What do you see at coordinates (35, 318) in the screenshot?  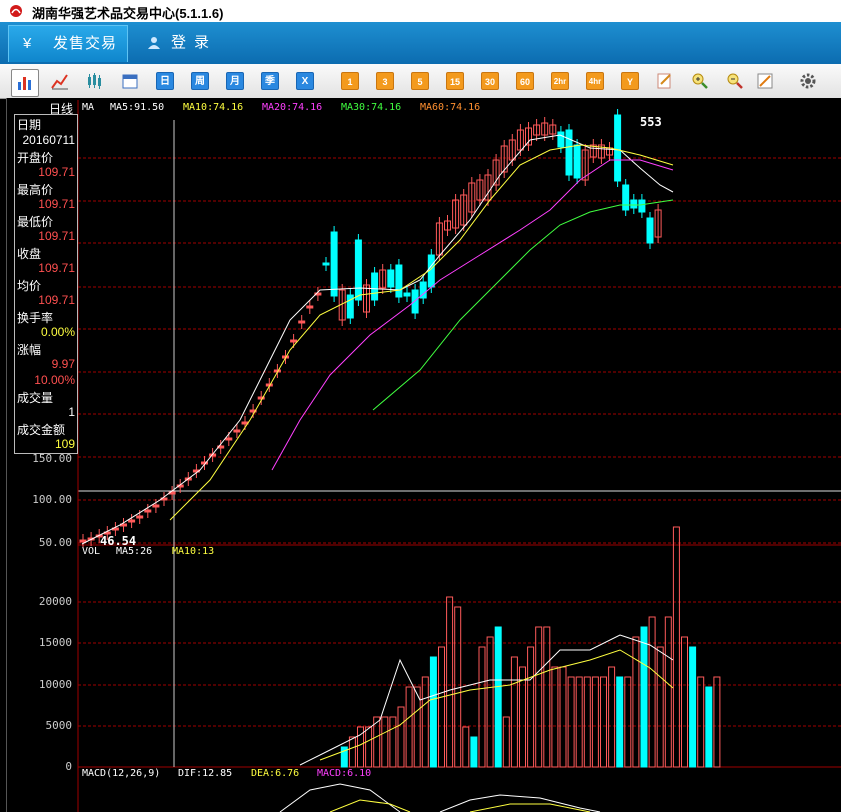 I see `turnover-label: 换手率` at bounding box center [35, 318].